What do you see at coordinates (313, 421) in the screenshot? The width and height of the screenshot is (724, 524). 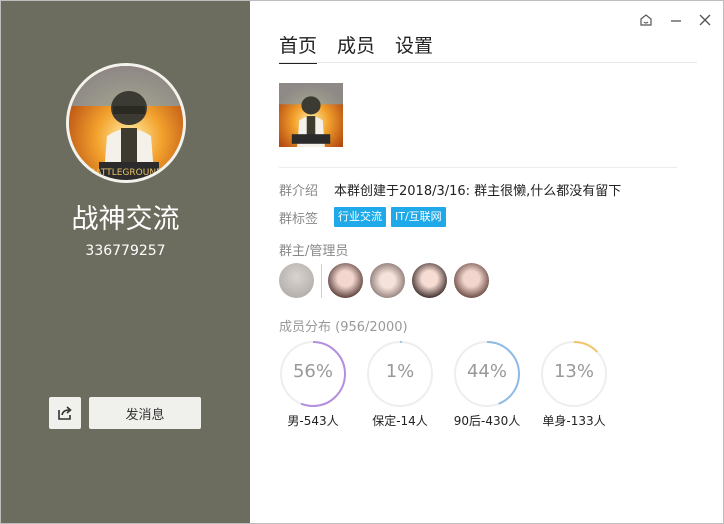 I see `stat-caption: 男-543人` at bounding box center [313, 421].